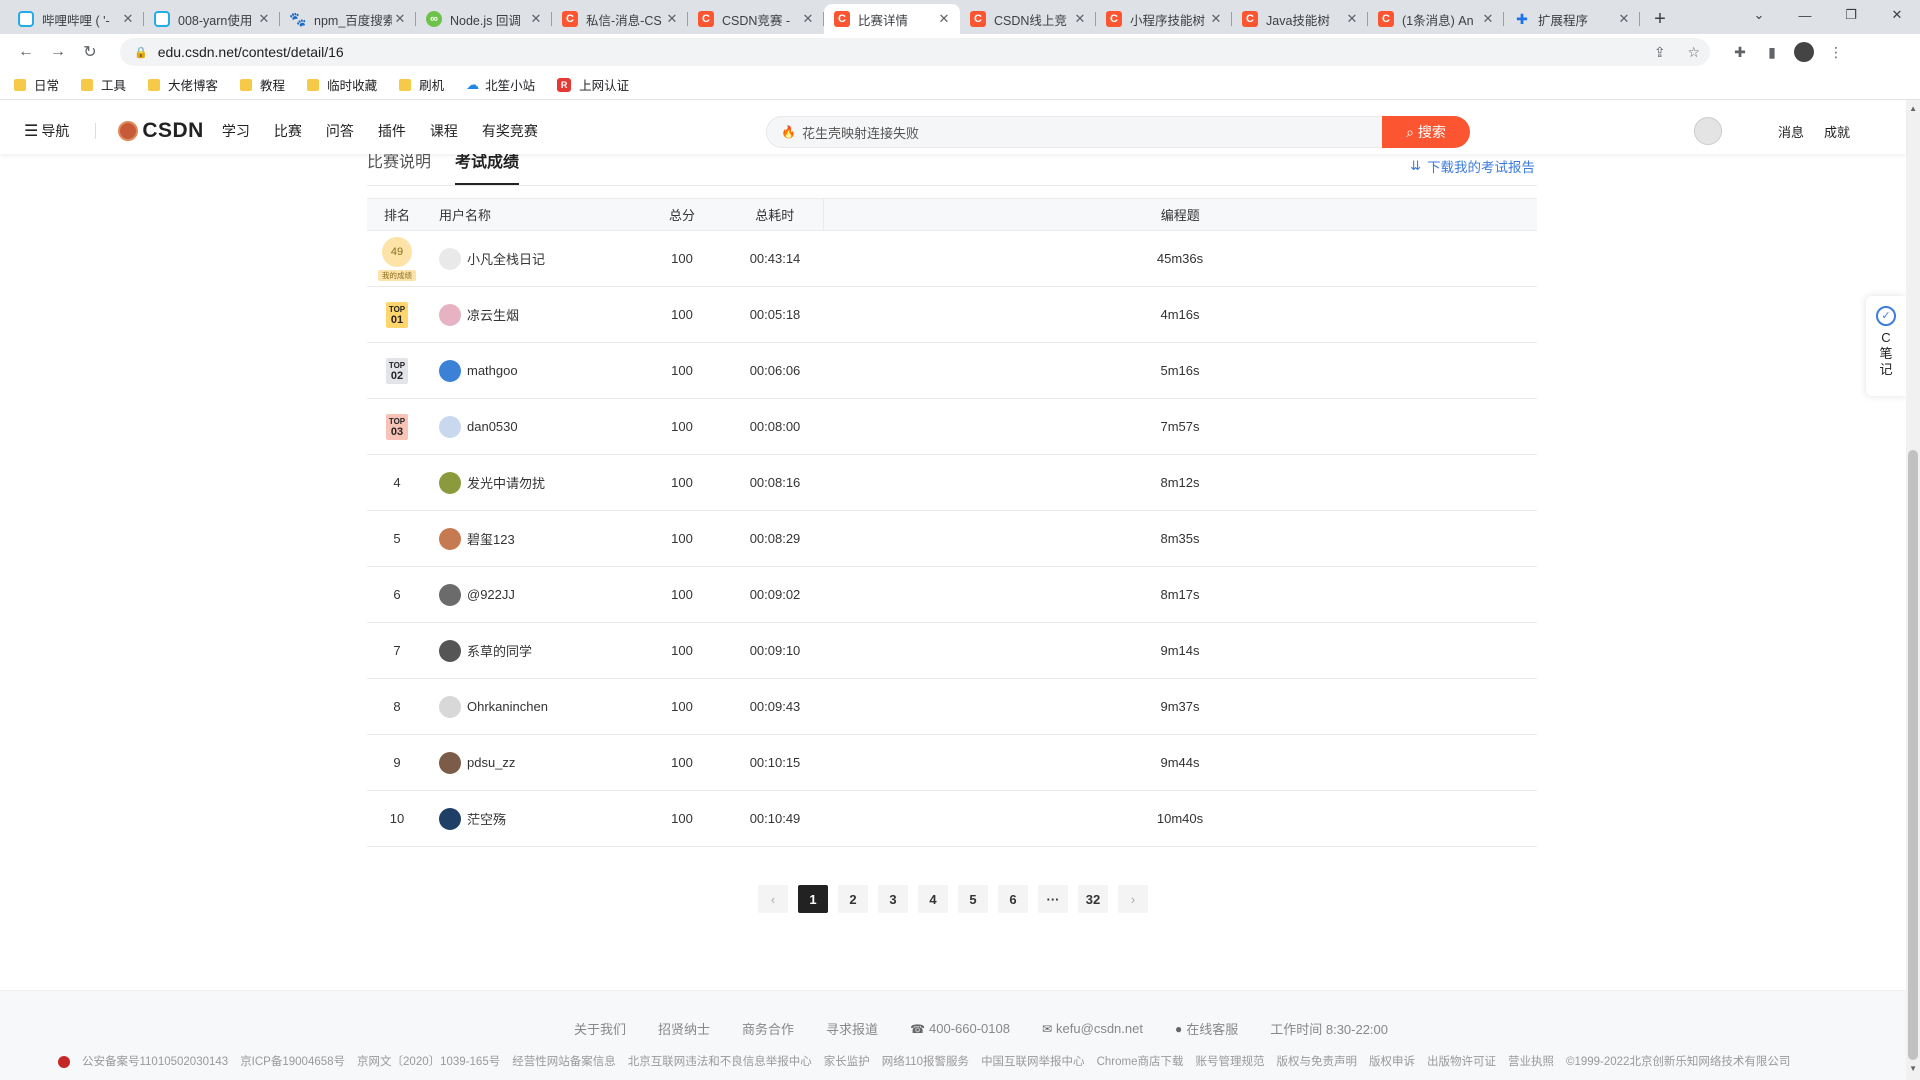  I want to click on browser-tab: 哔哩哔哩 ( '- ✕, so click(76, 19).